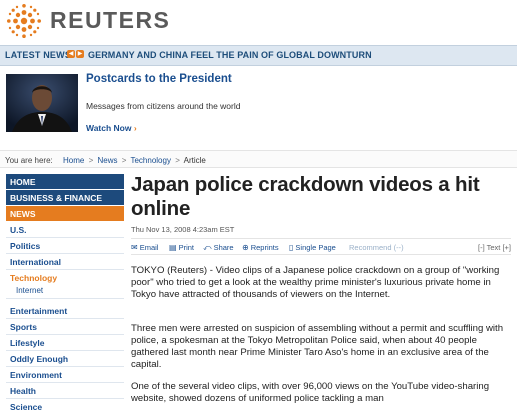 The height and width of the screenshot is (412, 517). What do you see at coordinates (65, 198) in the screenshot?
I see `nav-item-business-finance: BUSINESS & FINANCE` at bounding box center [65, 198].